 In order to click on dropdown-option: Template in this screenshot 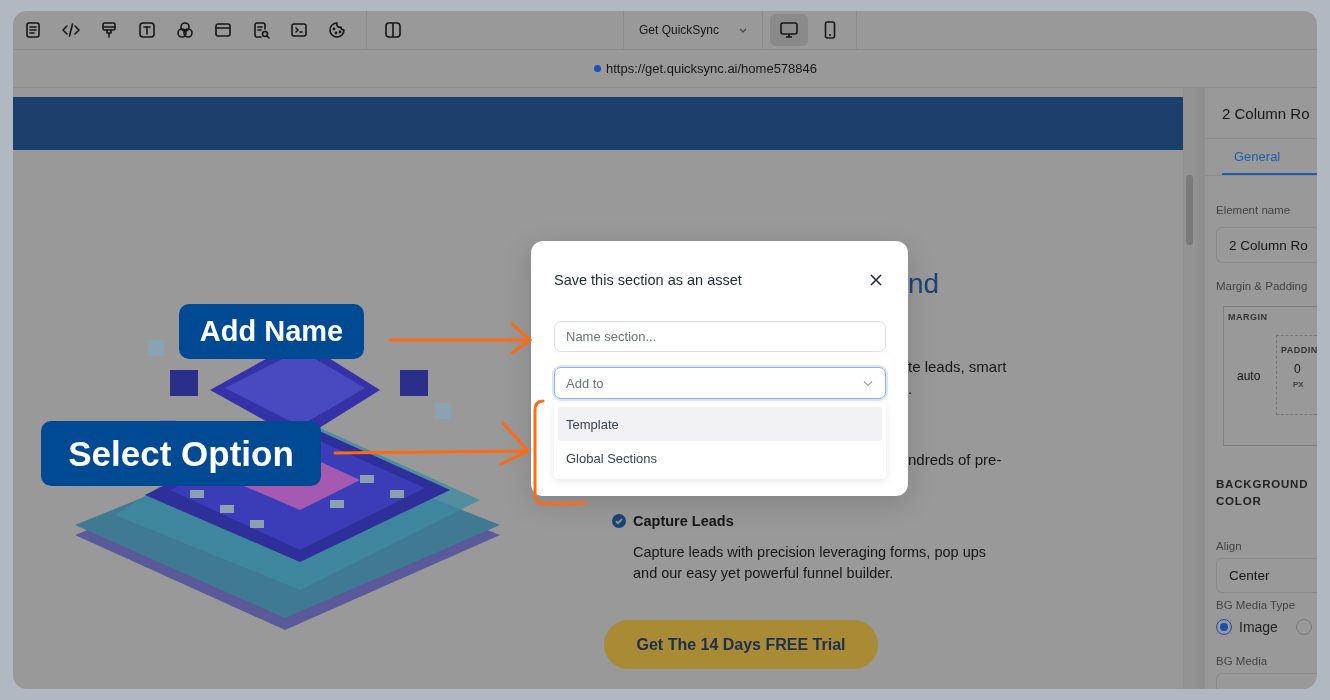, I will do `click(720, 424)`.